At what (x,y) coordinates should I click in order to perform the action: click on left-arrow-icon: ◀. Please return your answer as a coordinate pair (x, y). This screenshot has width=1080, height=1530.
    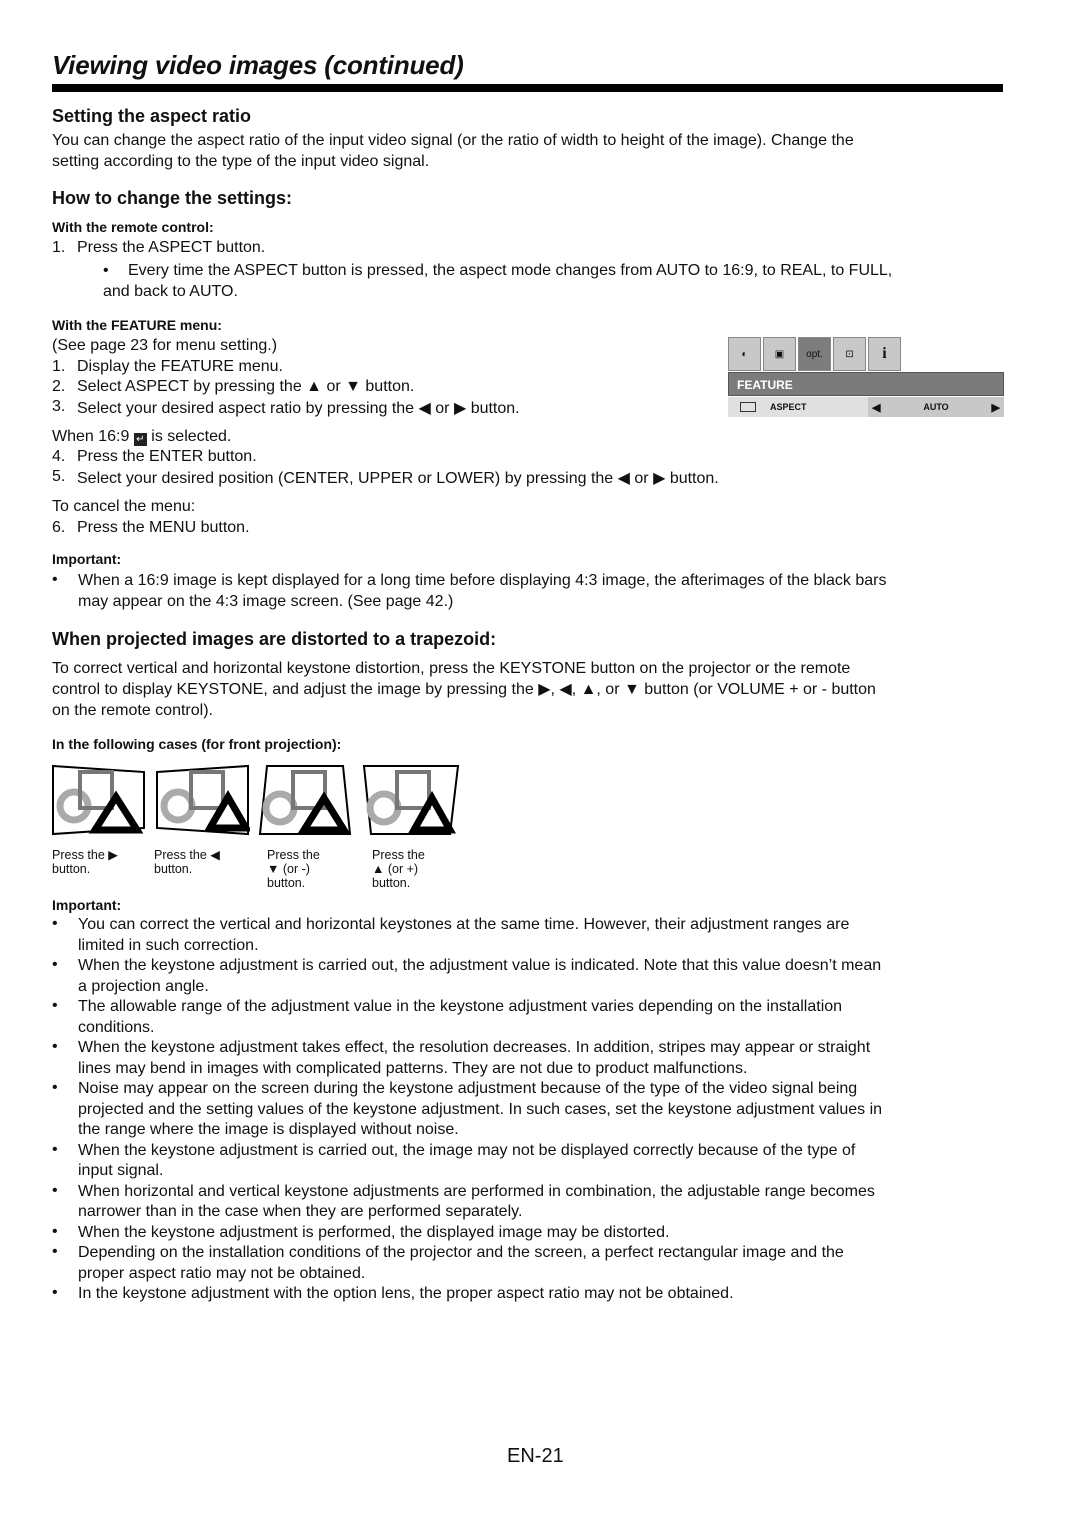
    Looking at the image, I should click on (876, 407).